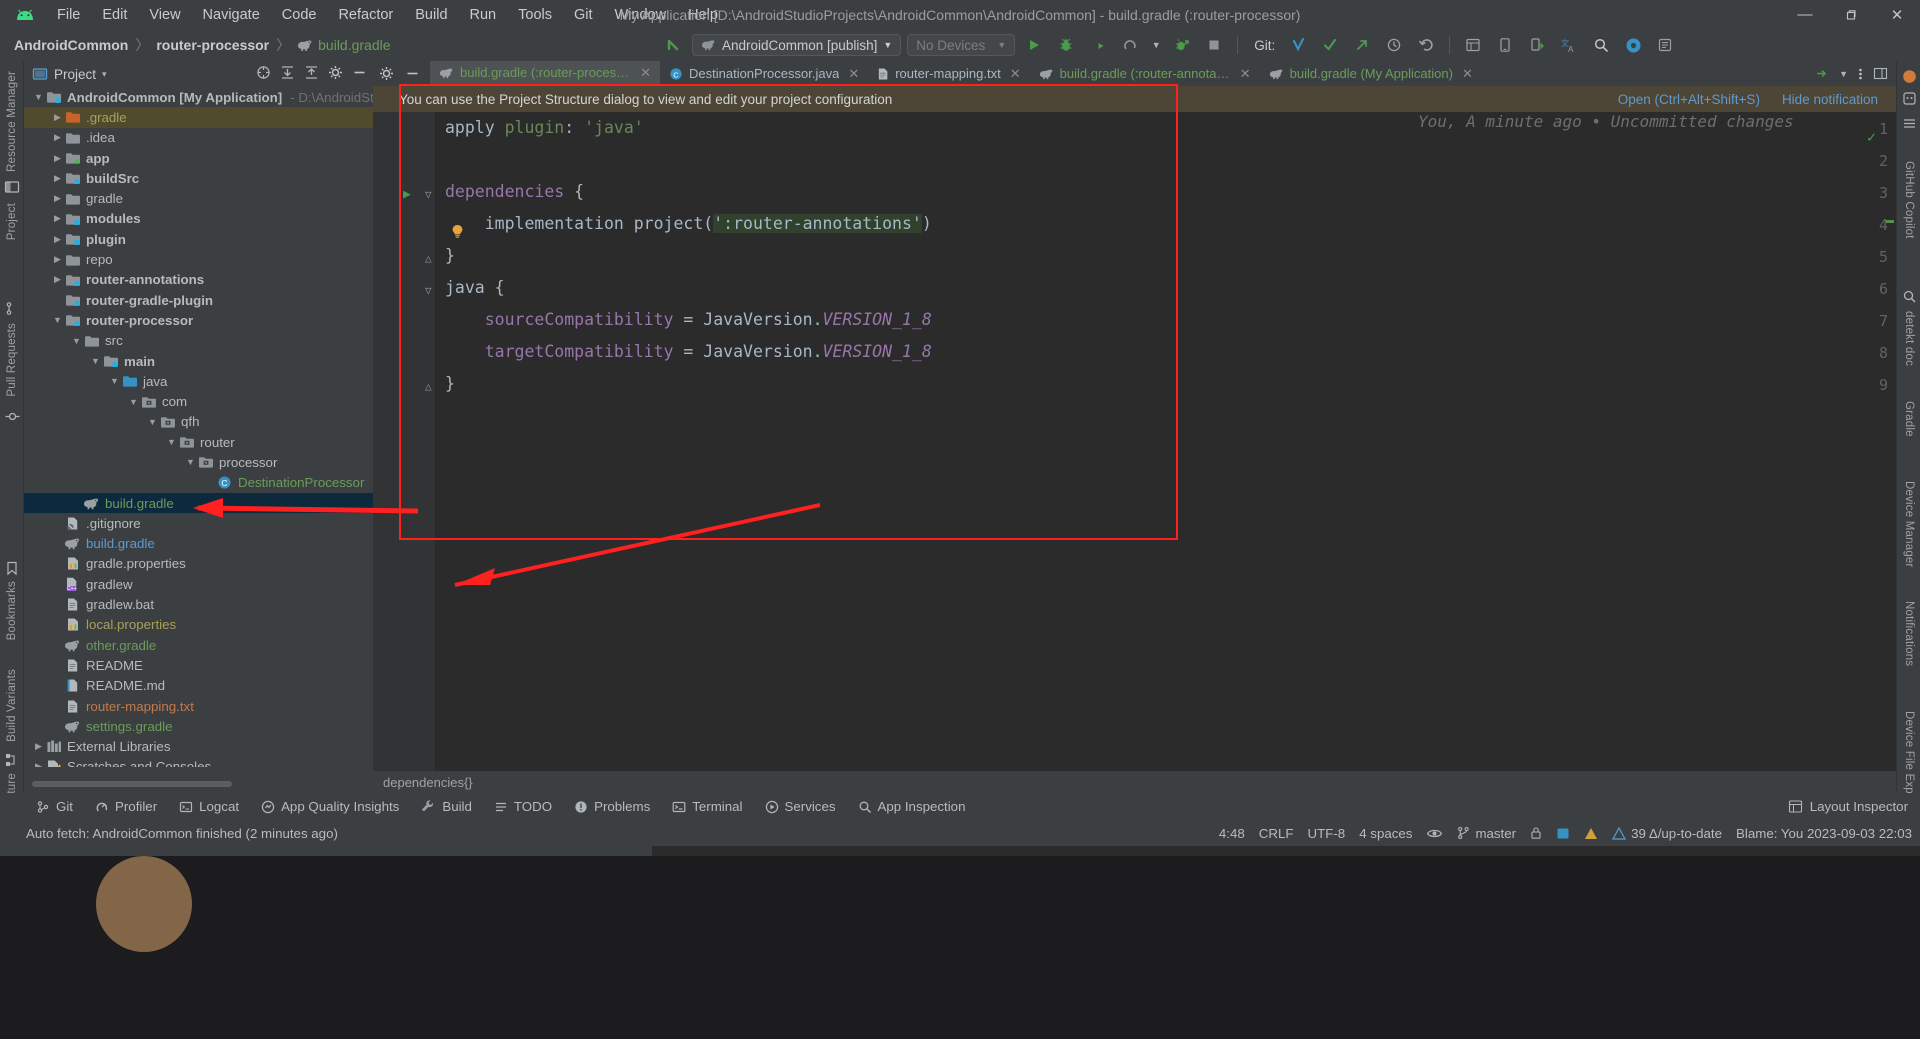  Describe the element at coordinates (198, 401) in the screenshot. I see `tree-row-com: ▼ com` at that location.